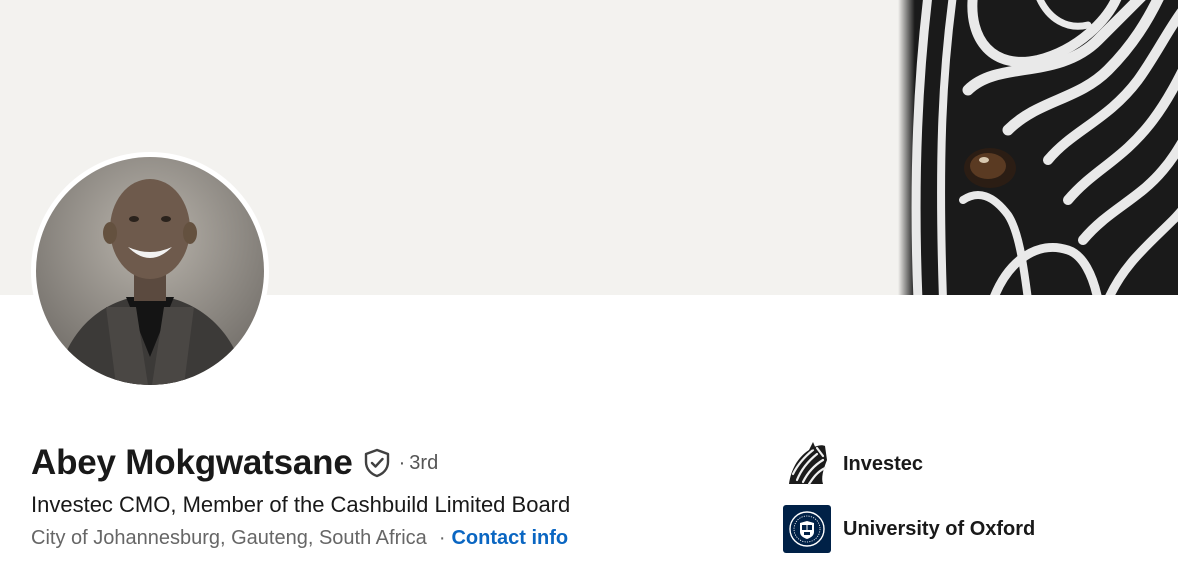 The image size is (1178, 561). I want to click on org-item-investec: Investec, so click(853, 464).